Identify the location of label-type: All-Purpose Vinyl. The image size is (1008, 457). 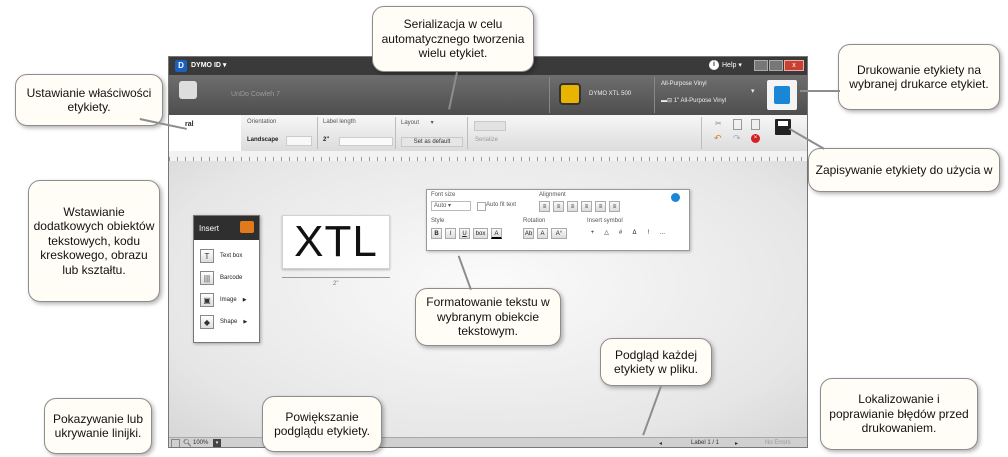
(684, 84).